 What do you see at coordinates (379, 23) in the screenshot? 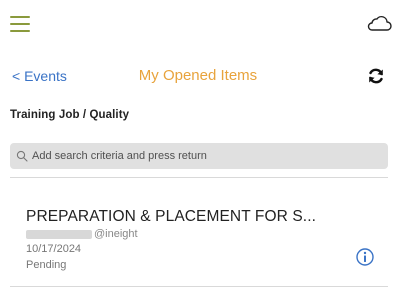
I see `cloud-icon` at bounding box center [379, 23].